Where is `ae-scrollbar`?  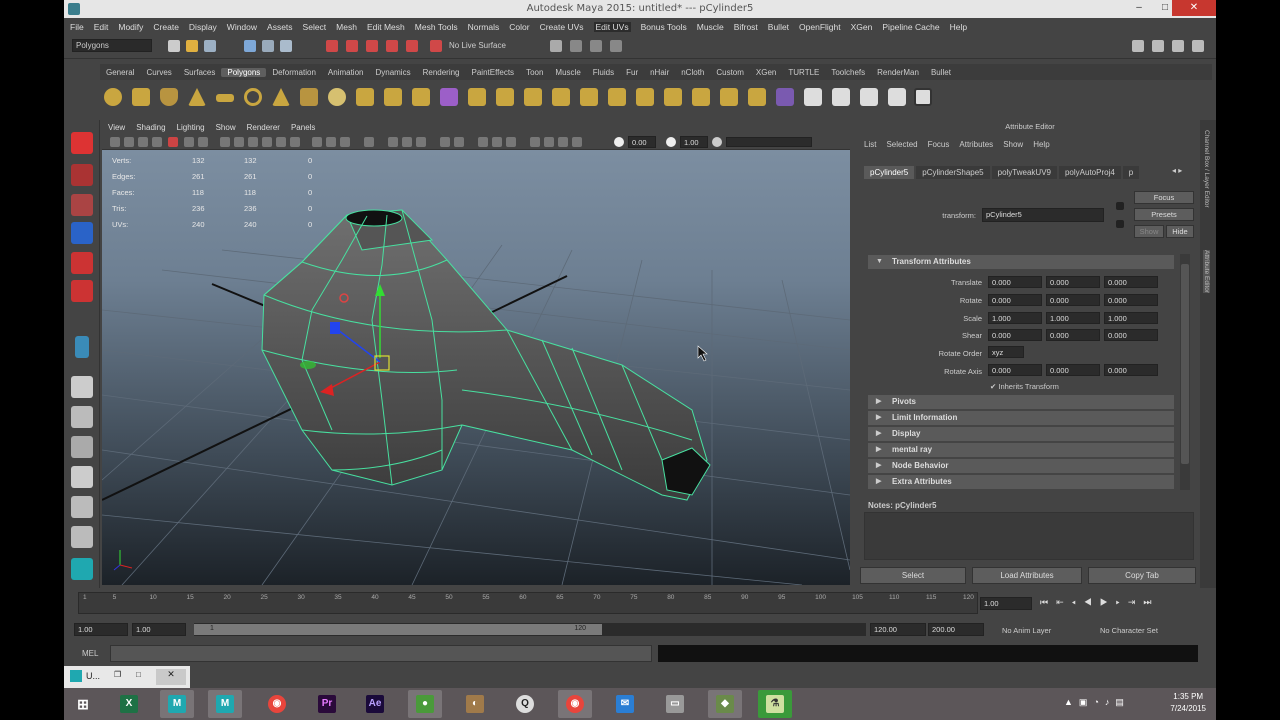 ae-scrollbar is located at coordinates (1185, 372).